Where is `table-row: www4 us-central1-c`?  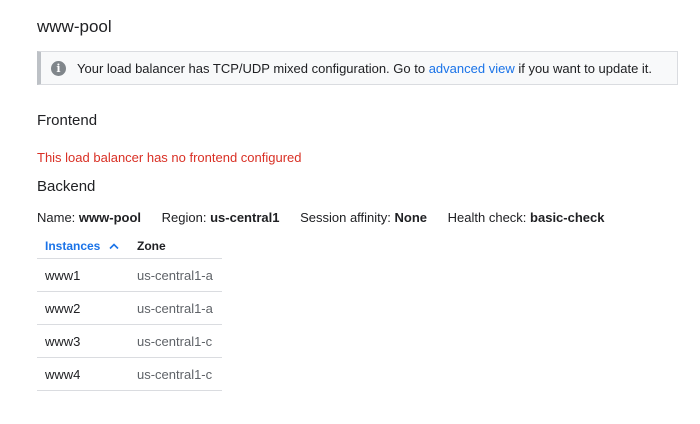
table-row: www4 us-central1-c is located at coordinates (129, 374).